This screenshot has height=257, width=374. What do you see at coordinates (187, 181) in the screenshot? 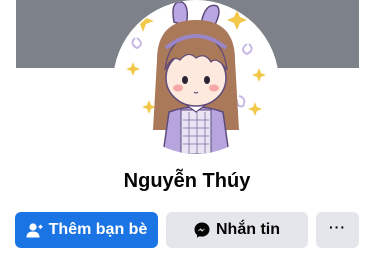
I see `profile-name: Nguyễn Thúy` at bounding box center [187, 181].